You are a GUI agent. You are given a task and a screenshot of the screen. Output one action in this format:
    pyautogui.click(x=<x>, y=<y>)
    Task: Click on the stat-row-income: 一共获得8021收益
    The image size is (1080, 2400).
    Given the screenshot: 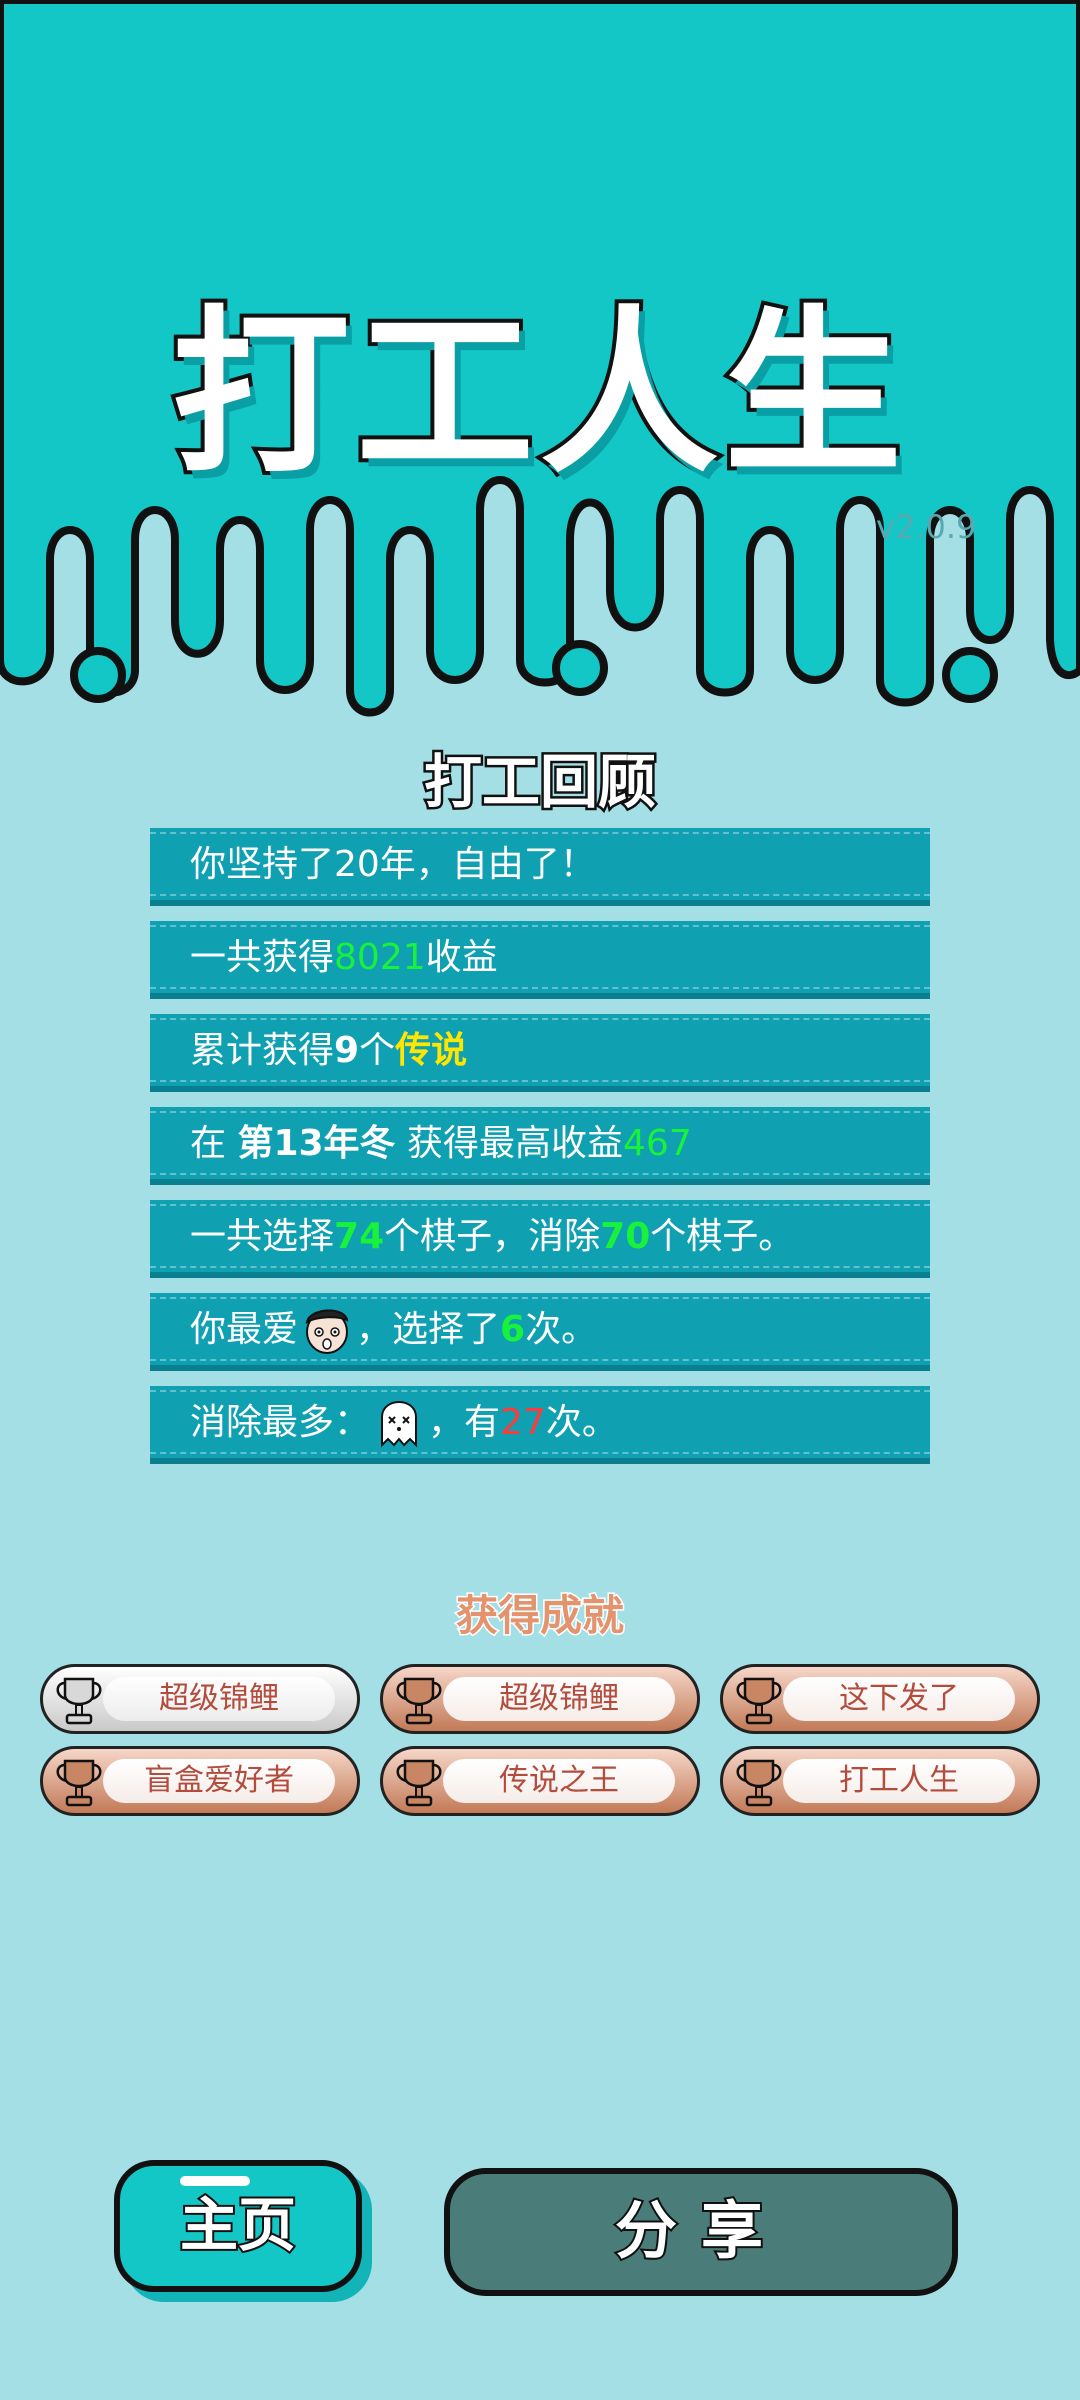 What is the action you would take?
    pyautogui.click(x=540, y=960)
    